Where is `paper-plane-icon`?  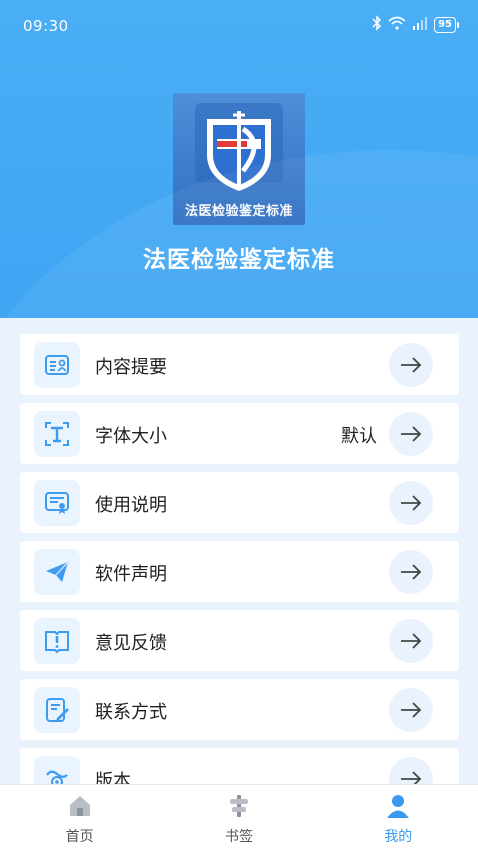
paper-plane-icon is located at coordinates (57, 572).